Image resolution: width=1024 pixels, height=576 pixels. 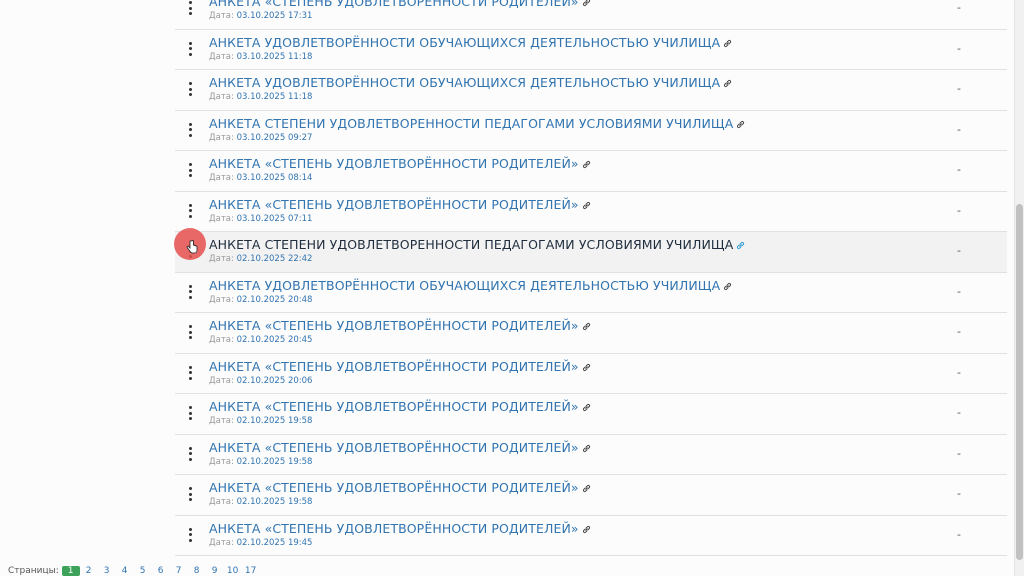 What do you see at coordinates (143, 571) in the screenshot?
I see `page-link: 5` at bounding box center [143, 571].